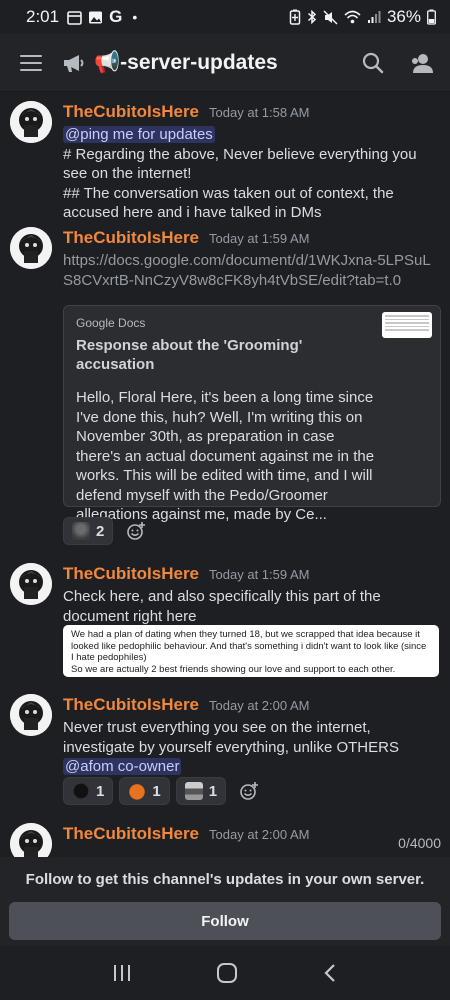  Describe the element at coordinates (221, 355) in the screenshot. I see `embed-title: Response about the 'Grooming' accusation` at that location.